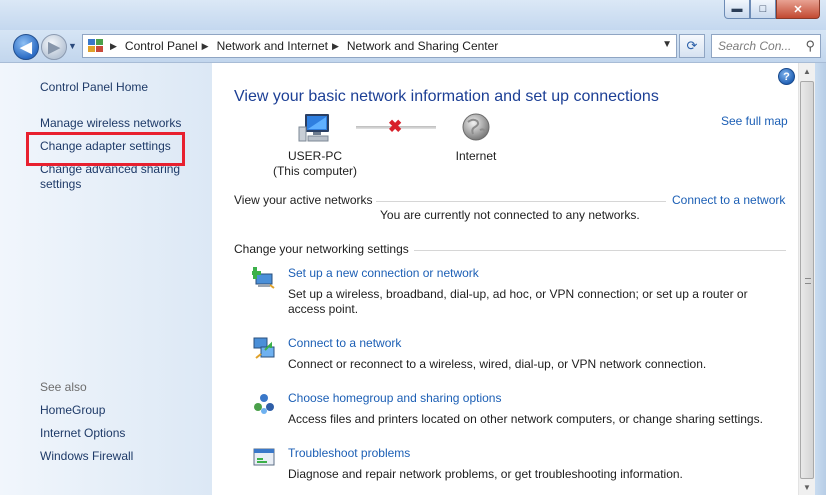 The image size is (826, 495). What do you see at coordinates (476, 156) in the screenshot?
I see `internet-label: Internet` at bounding box center [476, 156].